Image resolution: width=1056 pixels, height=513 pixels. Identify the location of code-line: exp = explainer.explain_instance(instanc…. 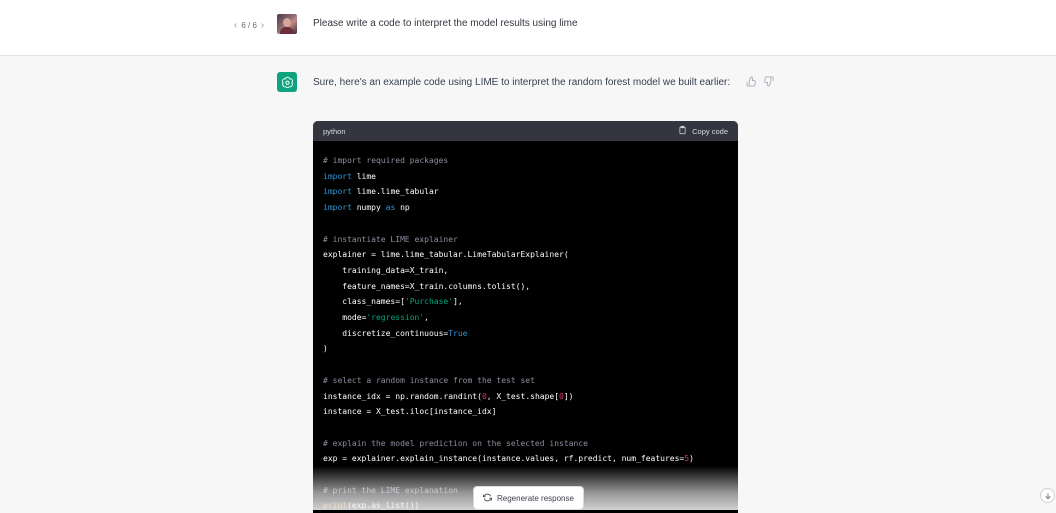
(525, 459).